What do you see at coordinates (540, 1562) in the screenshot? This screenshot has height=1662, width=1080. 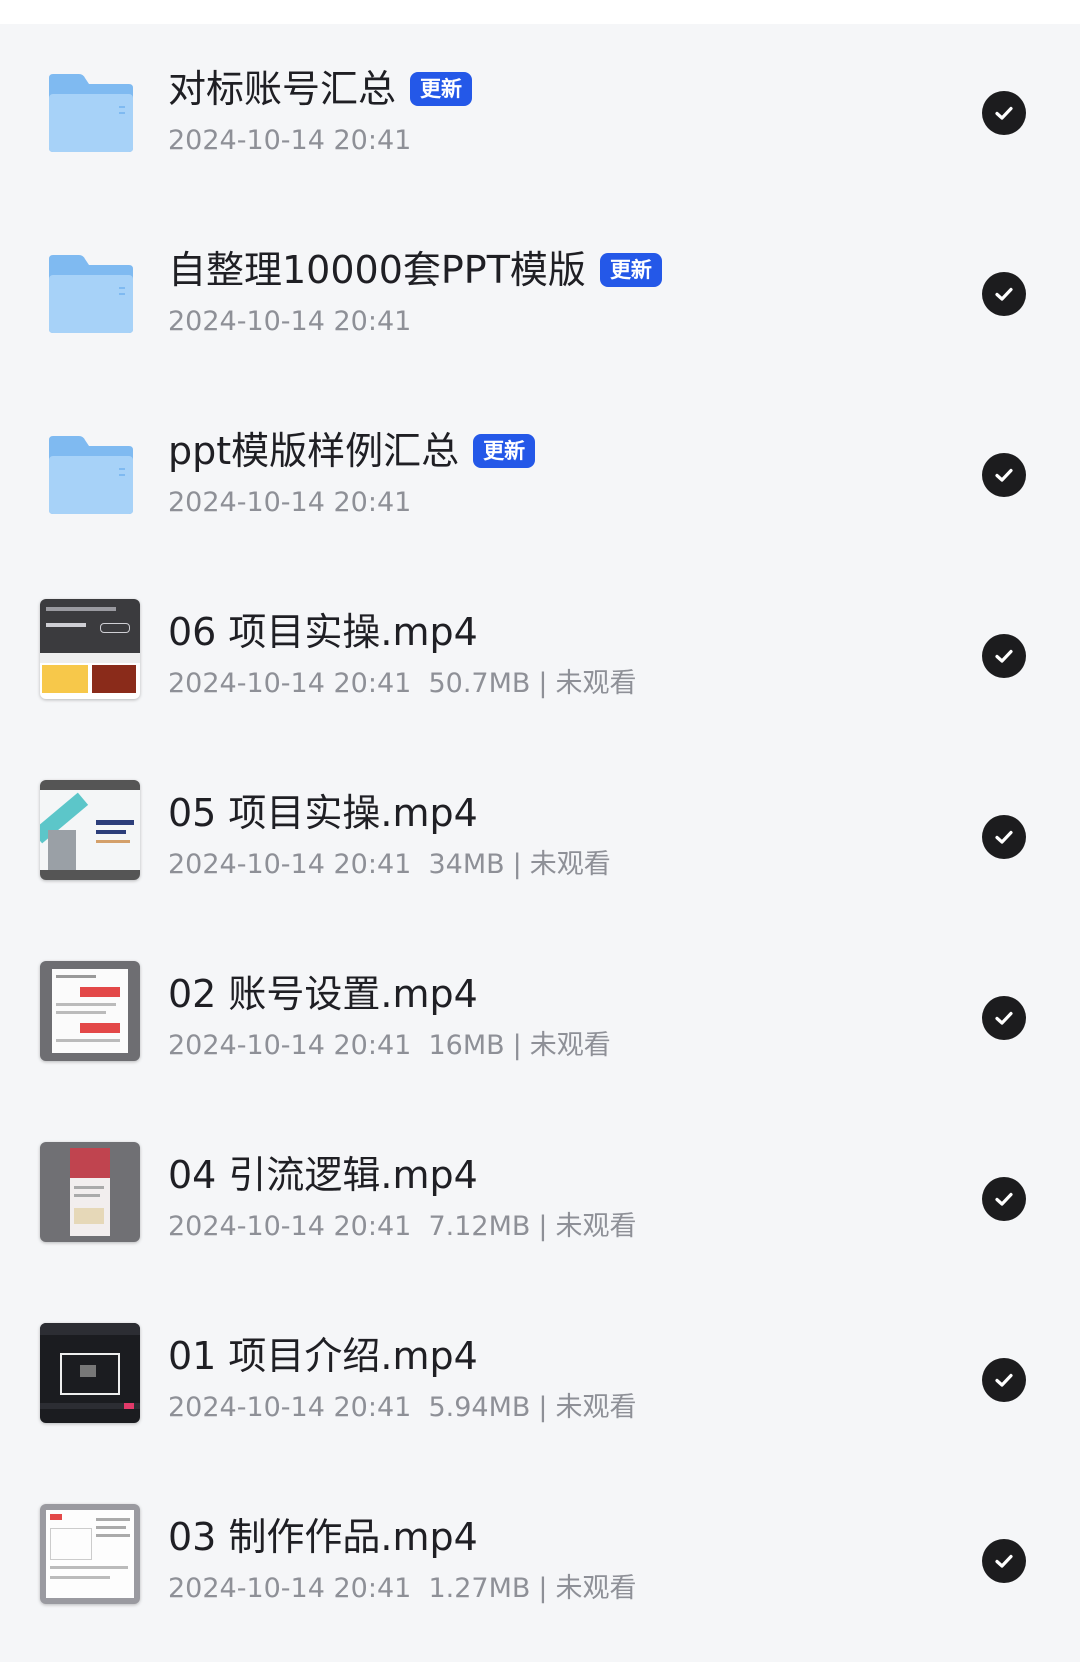 I see `list-item: 03 制作作品.mp4 2024-10-14 20:41 1.27MB | 未观看` at bounding box center [540, 1562].